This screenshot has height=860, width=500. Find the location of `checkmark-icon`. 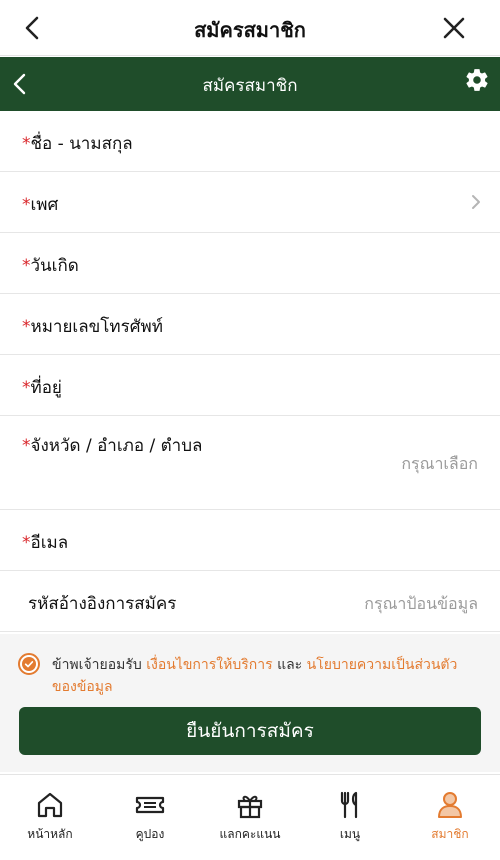

checkmark-icon is located at coordinates (29, 664).